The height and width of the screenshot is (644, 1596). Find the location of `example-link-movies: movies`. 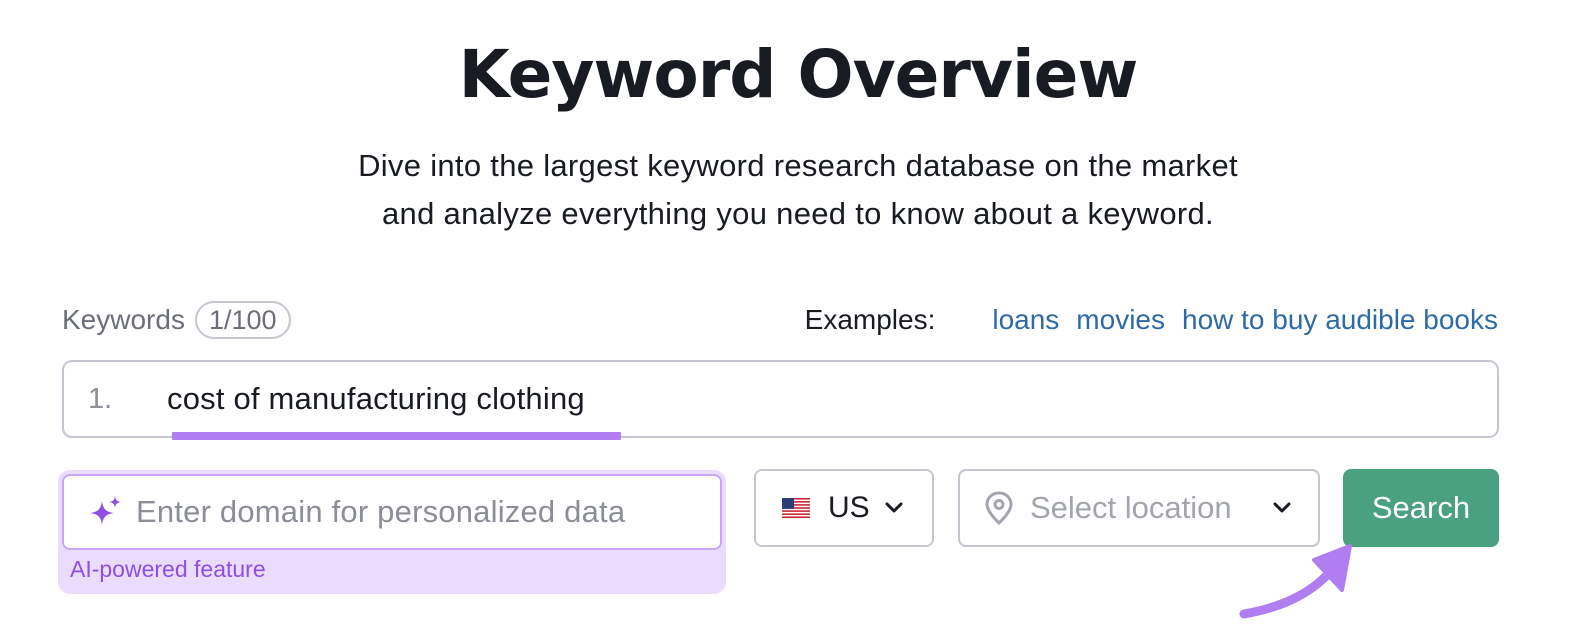

example-link-movies: movies is located at coordinates (1120, 320).